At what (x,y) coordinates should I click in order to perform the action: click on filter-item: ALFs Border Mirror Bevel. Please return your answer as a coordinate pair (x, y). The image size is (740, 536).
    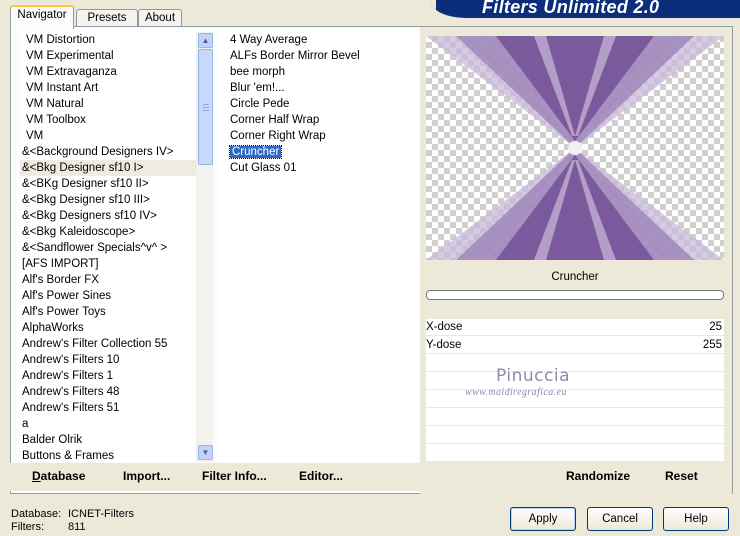
    Looking at the image, I should click on (323, 56).